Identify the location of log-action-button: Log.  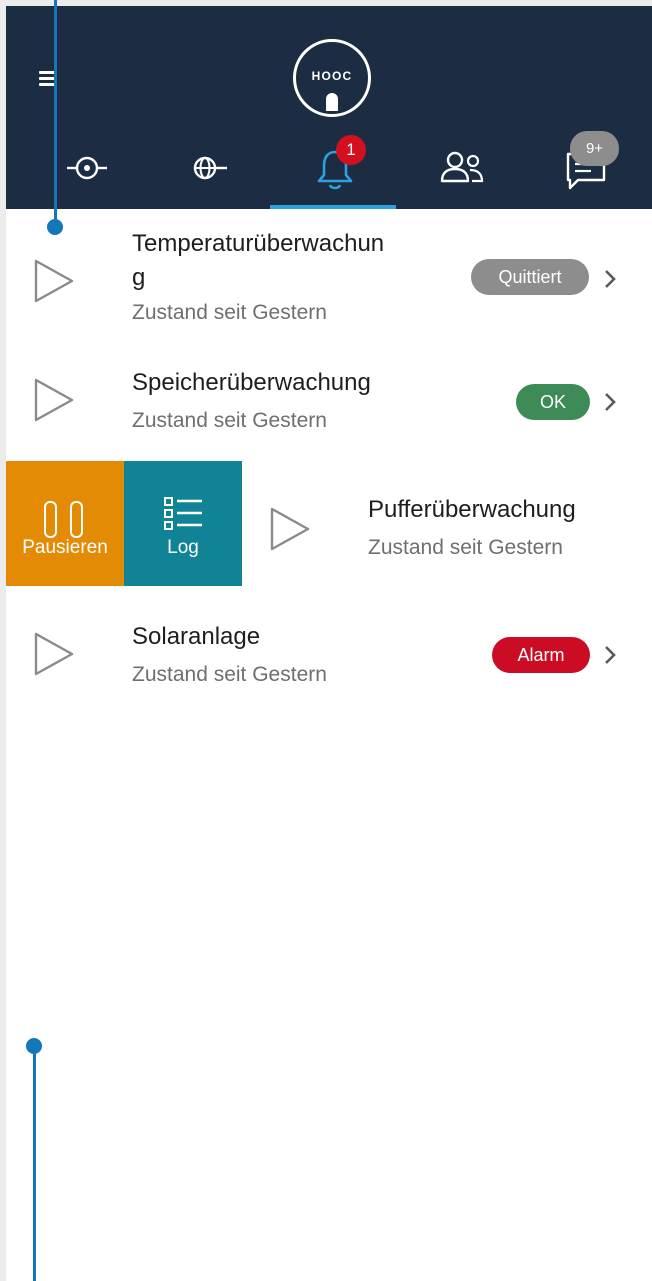
(183, 523).